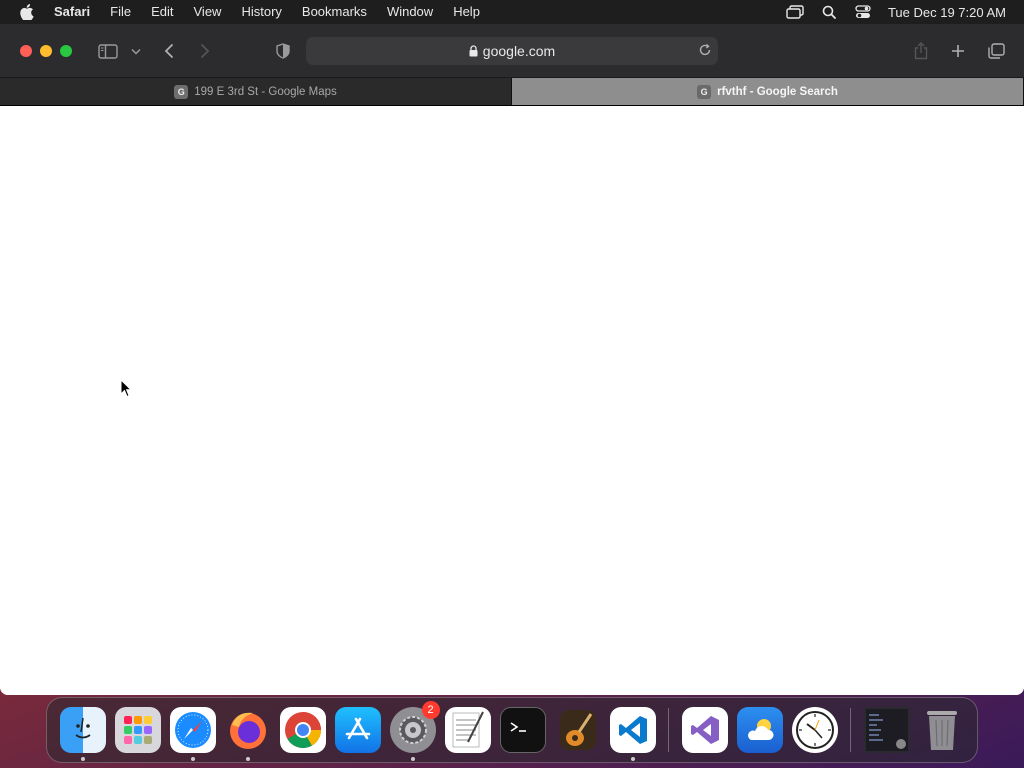  I want to click on tab-google-search: G rfvthf - Google Search, so click(768, 91).